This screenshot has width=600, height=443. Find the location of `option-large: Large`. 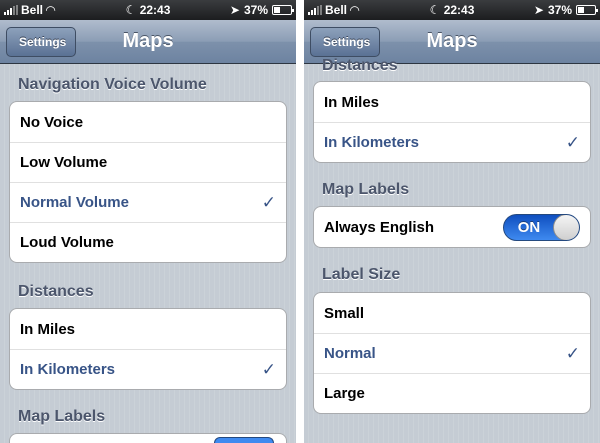

option-large: Large is located at coordinates (452, 393).